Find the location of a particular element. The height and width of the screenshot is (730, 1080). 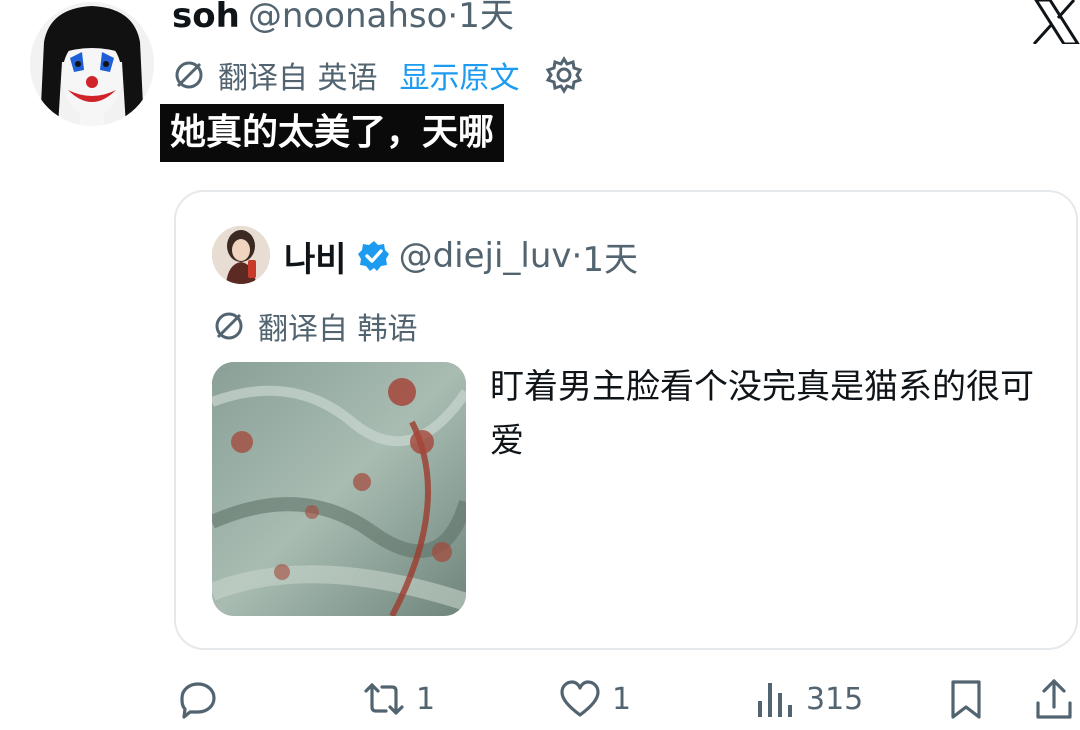

views-button: 315 is located at coordinates (807, 699).